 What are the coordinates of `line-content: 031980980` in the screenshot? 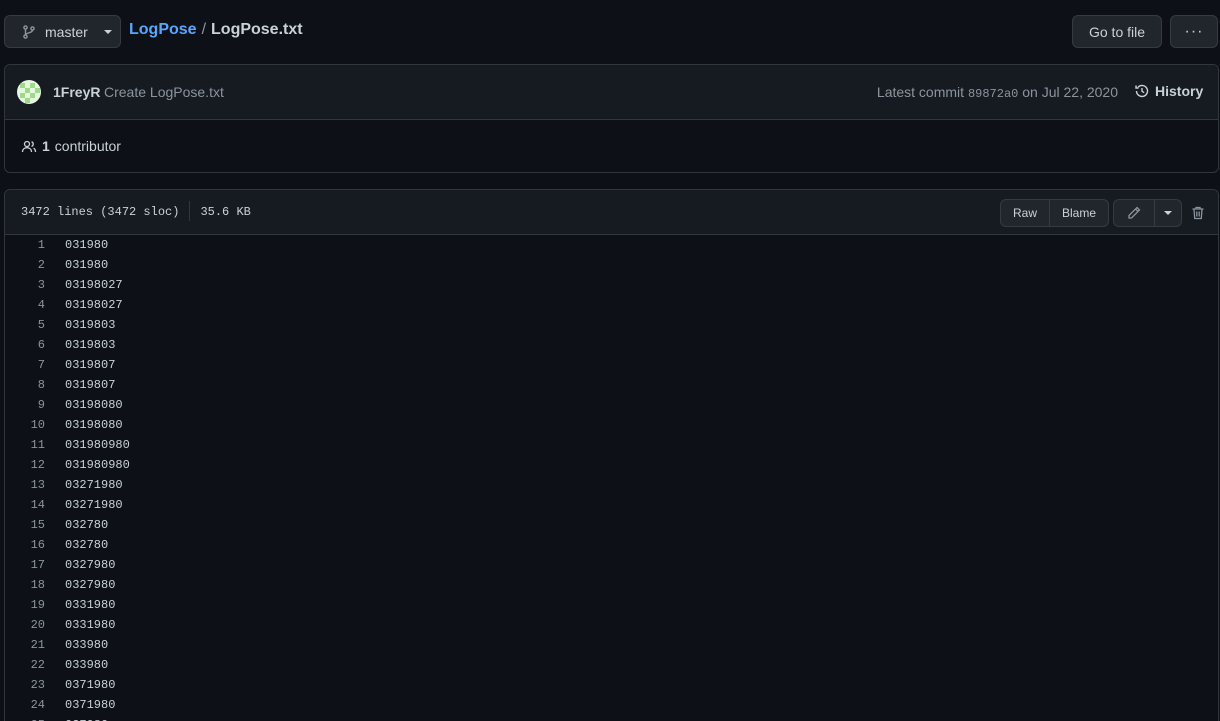 It's located at (97, 465).